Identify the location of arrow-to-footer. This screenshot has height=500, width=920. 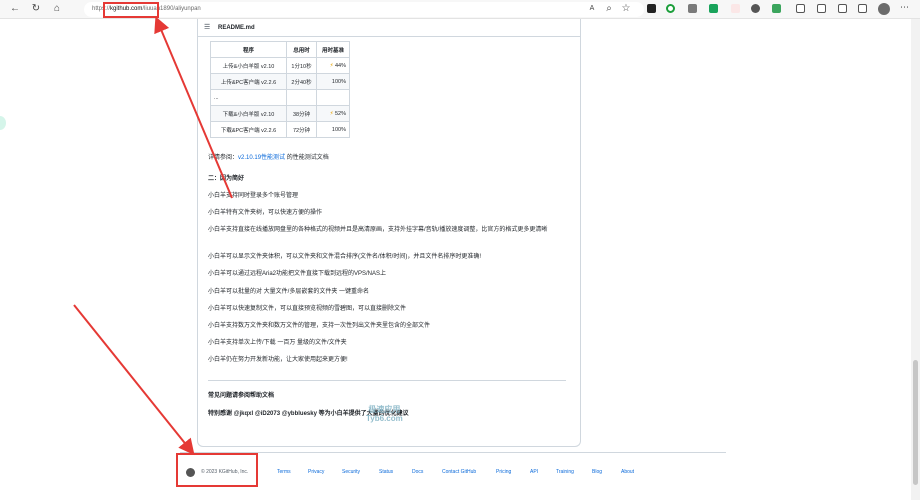
(134, 380).